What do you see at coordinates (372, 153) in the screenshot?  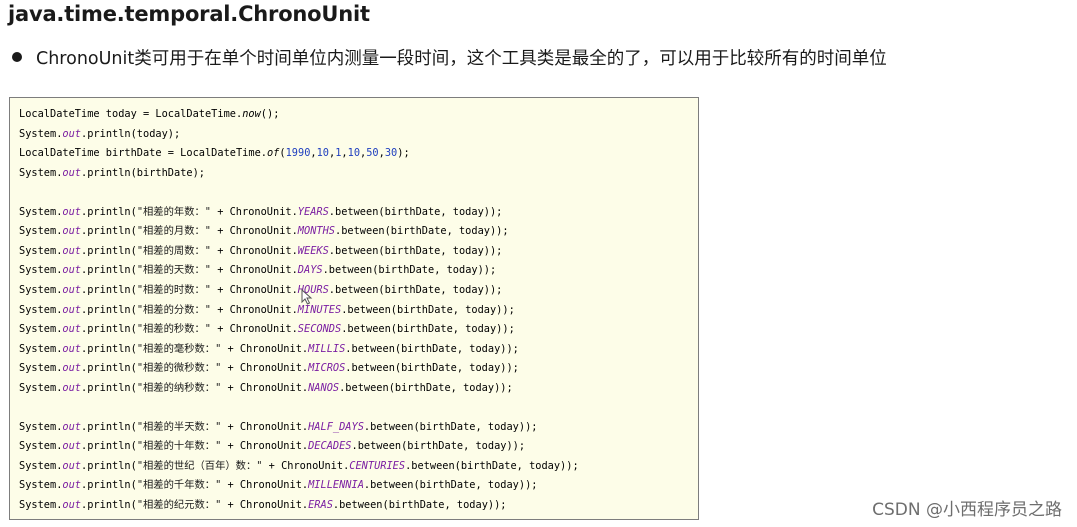 I see `code-token: 50` at bounding box center [372, 153].